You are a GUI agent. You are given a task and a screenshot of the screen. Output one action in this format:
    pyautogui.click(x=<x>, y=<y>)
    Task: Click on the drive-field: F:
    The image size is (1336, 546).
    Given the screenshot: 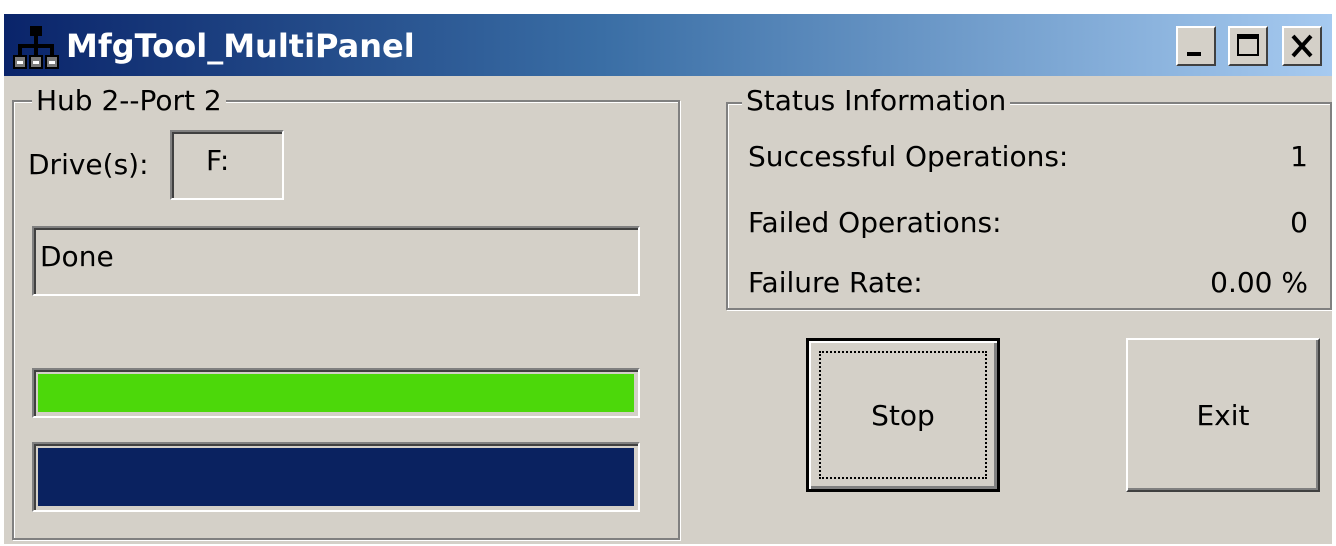 What is the action you would take?
    pyautogui.click(x=227, y=165)
    